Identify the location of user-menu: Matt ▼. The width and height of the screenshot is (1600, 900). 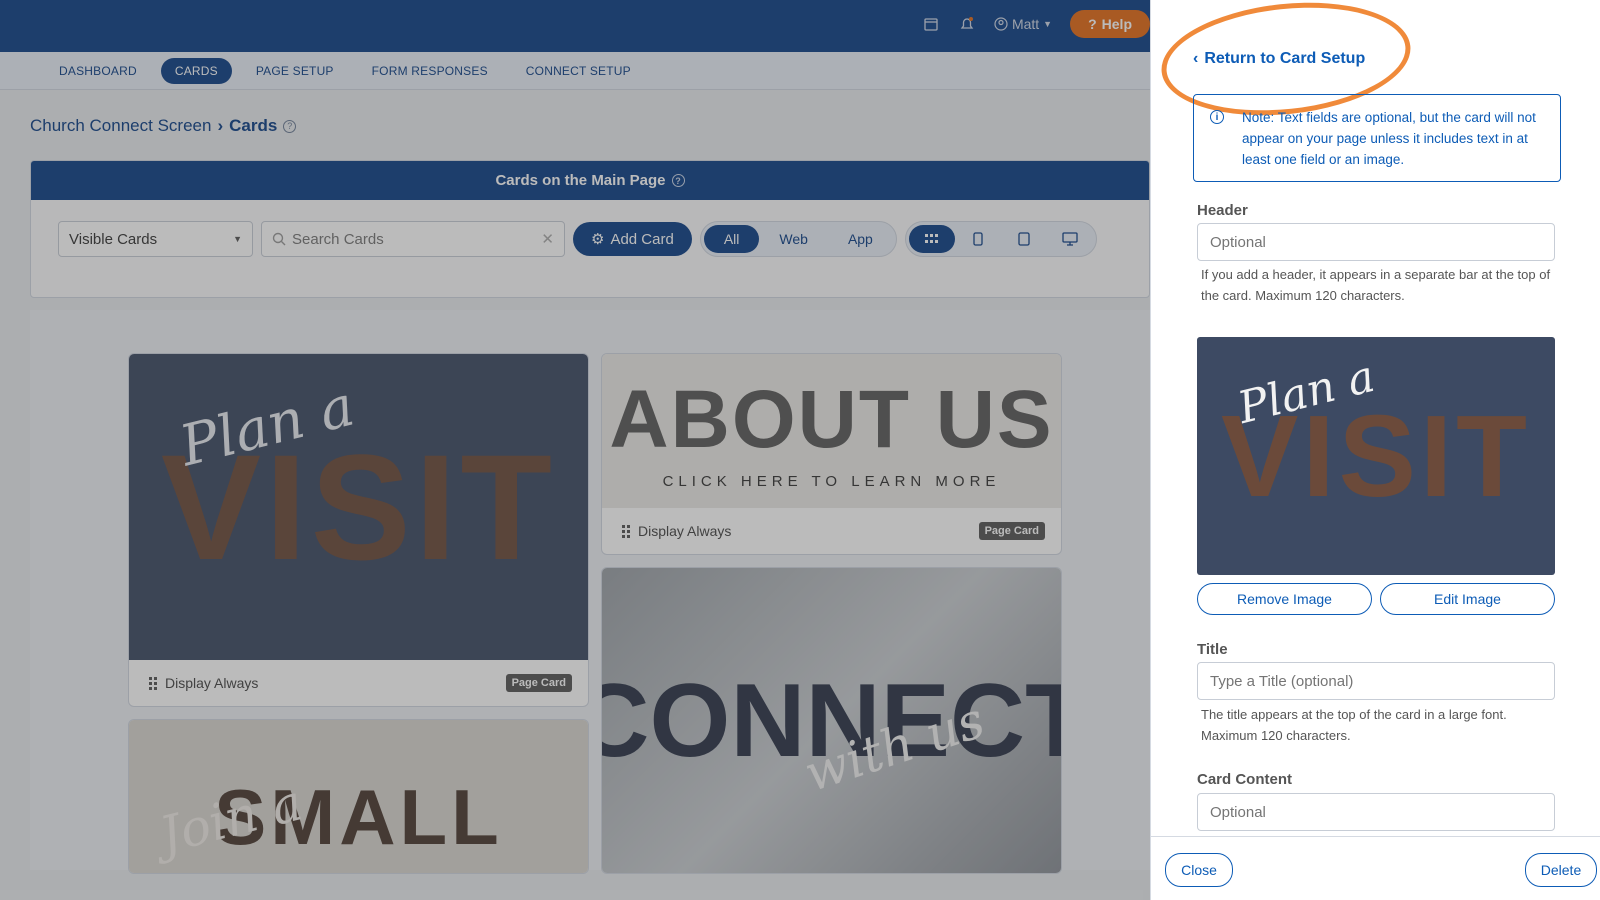
(1023, 24).